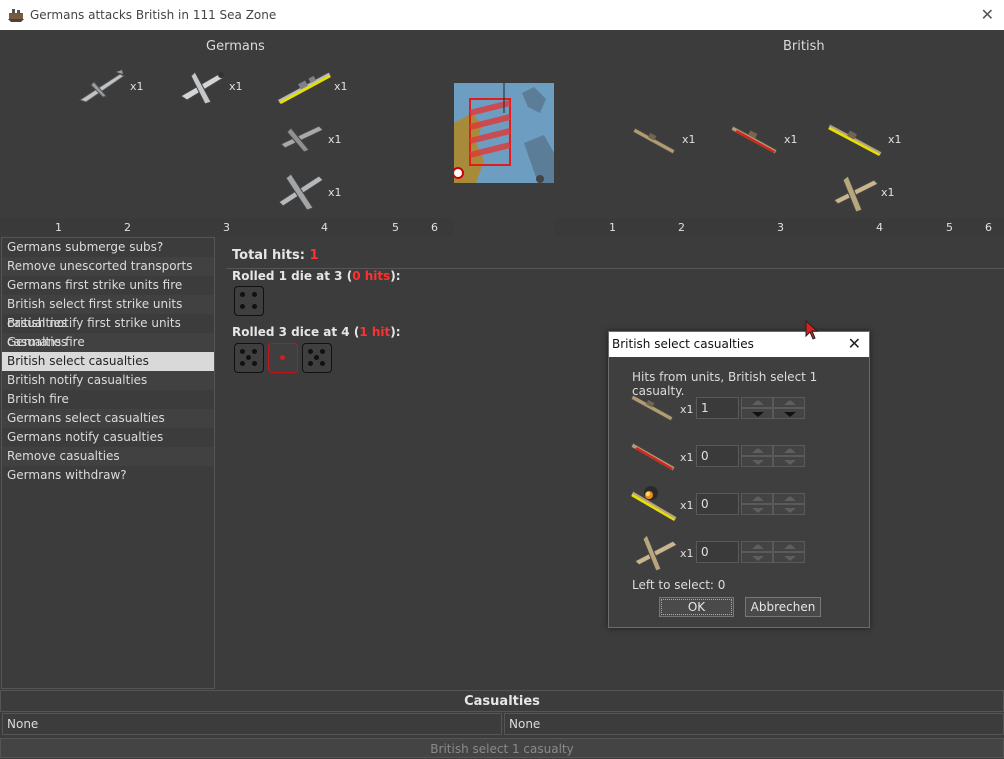 This screenshot has width=1004, height=759. I want to click on step-item: Remove casualties, so click(108, 456).